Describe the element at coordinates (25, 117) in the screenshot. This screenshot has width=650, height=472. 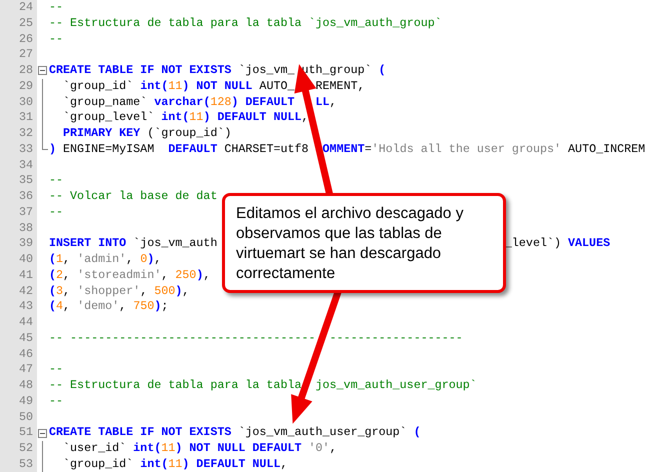
I see `line-number: 31` at that location.